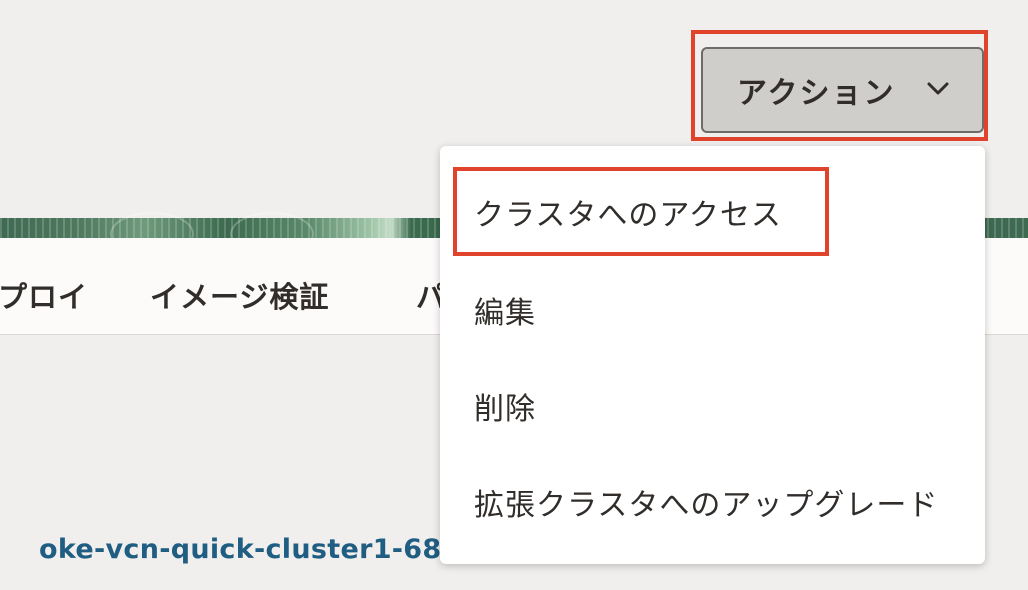 The image size is (1028, 590). What do you see at coordinates (240, 549) in the screenshot?
I see `cluster-link: oke-vcn-quick-cluster1-68` at bounding box center [240, 549].